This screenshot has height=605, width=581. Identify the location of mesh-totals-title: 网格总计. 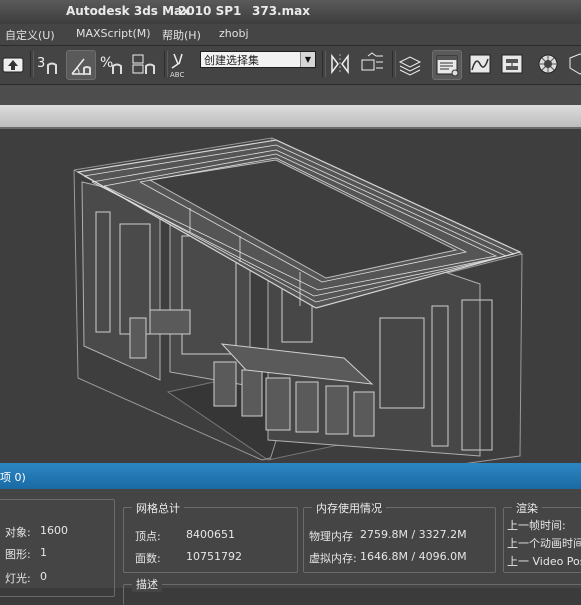
(158, 508).